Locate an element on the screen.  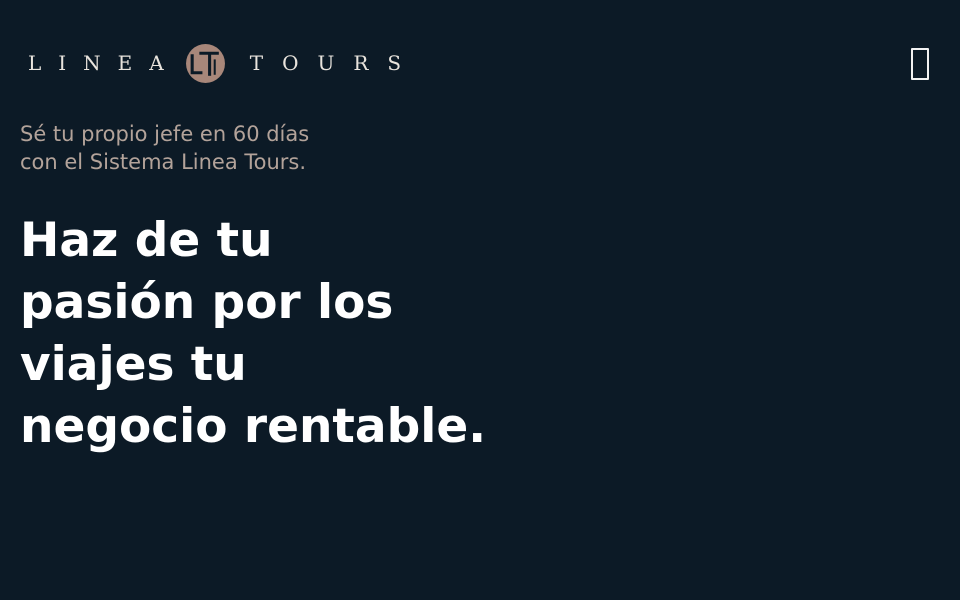
hero-headline-line: pasión por los is located at coordinates (207, 302).